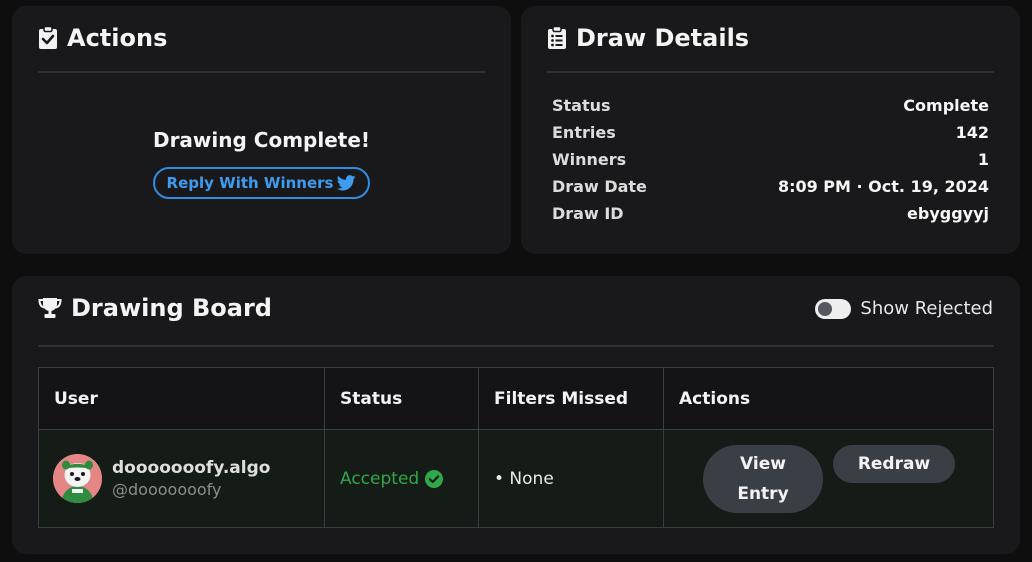  I want to click on reply-with-winners-button: Reply With Winners, so click(261, 183).